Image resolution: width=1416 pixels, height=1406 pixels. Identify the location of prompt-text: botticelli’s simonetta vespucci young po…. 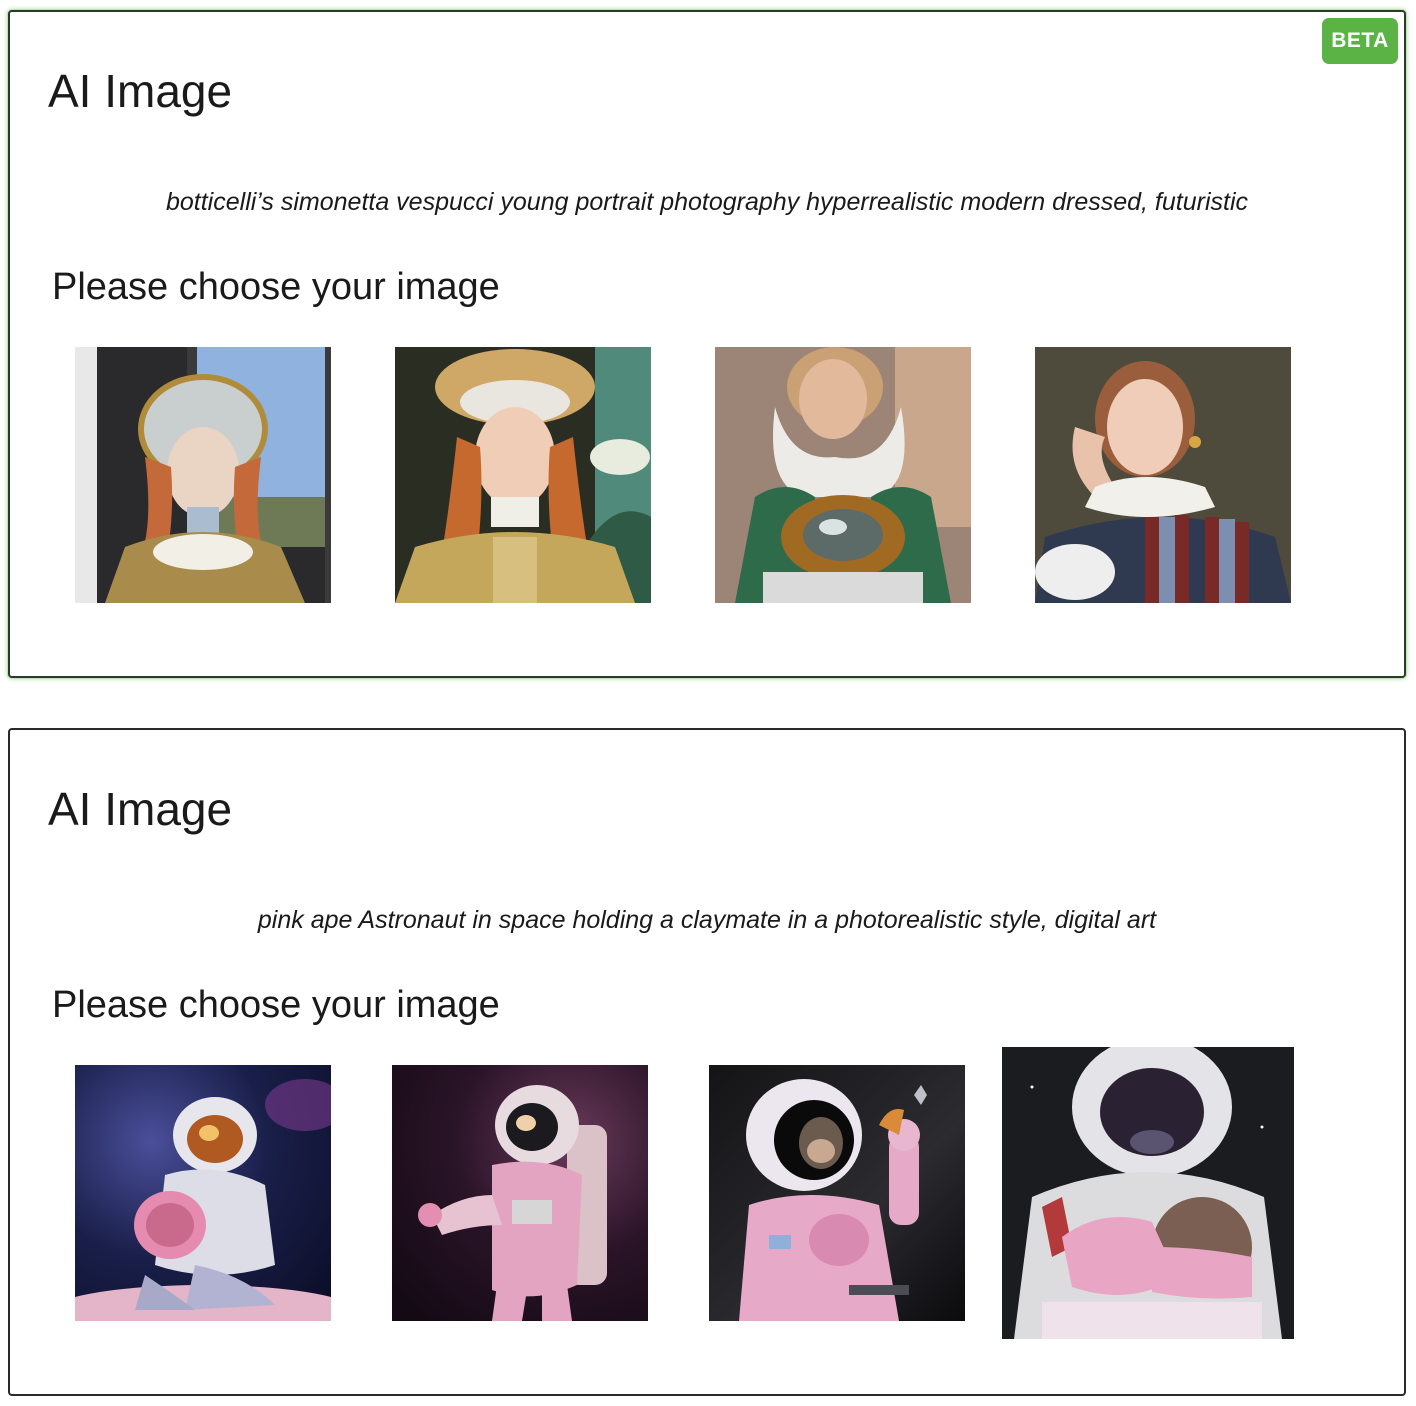
(707, 202).